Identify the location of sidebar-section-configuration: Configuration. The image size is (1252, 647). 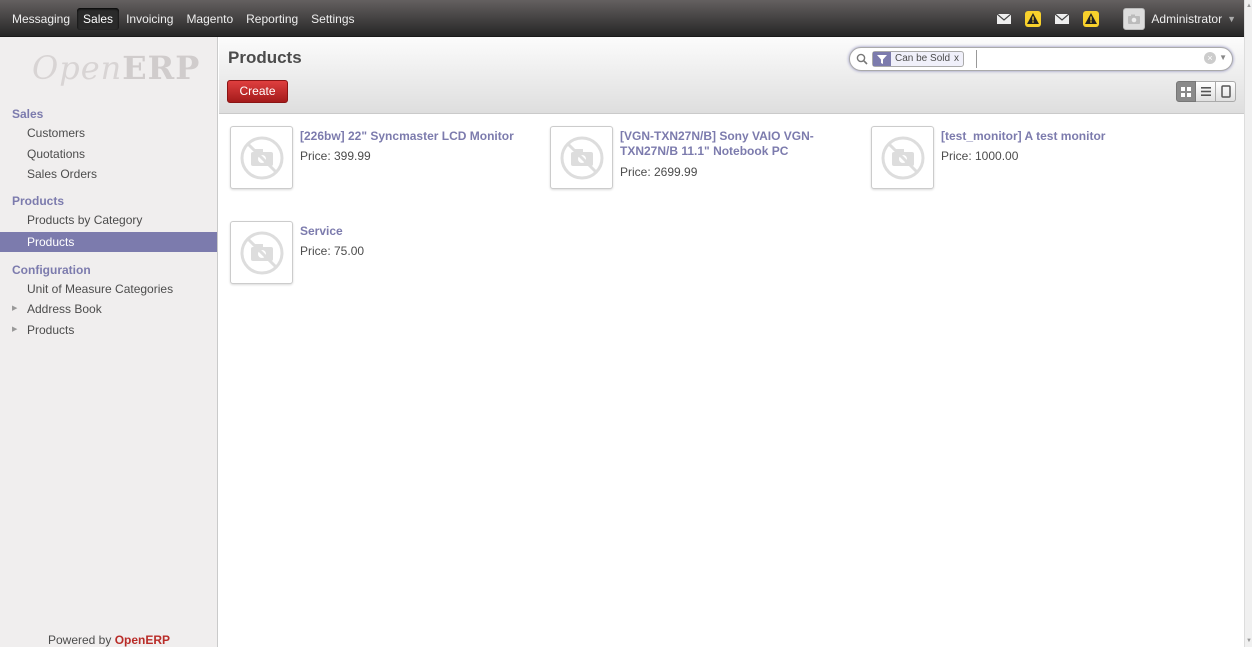
(51, 270).